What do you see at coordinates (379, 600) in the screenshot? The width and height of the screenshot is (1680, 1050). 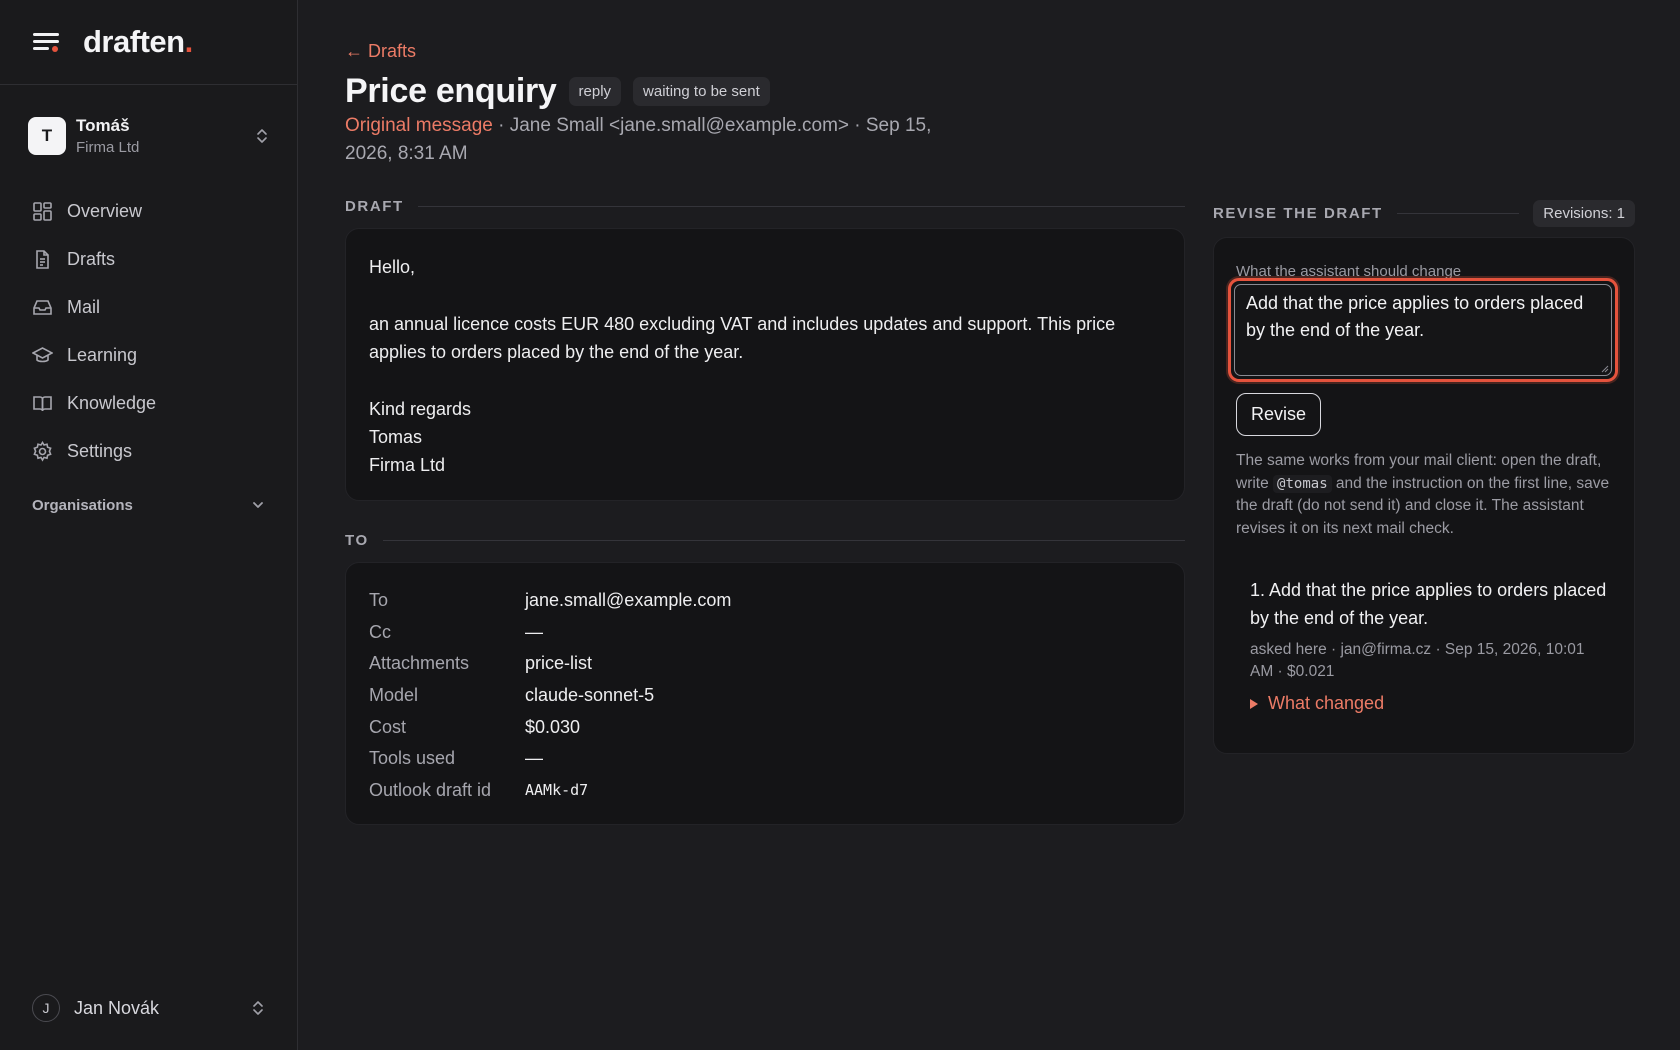 I see `detail-key: To` at bounding box center [379, 600].